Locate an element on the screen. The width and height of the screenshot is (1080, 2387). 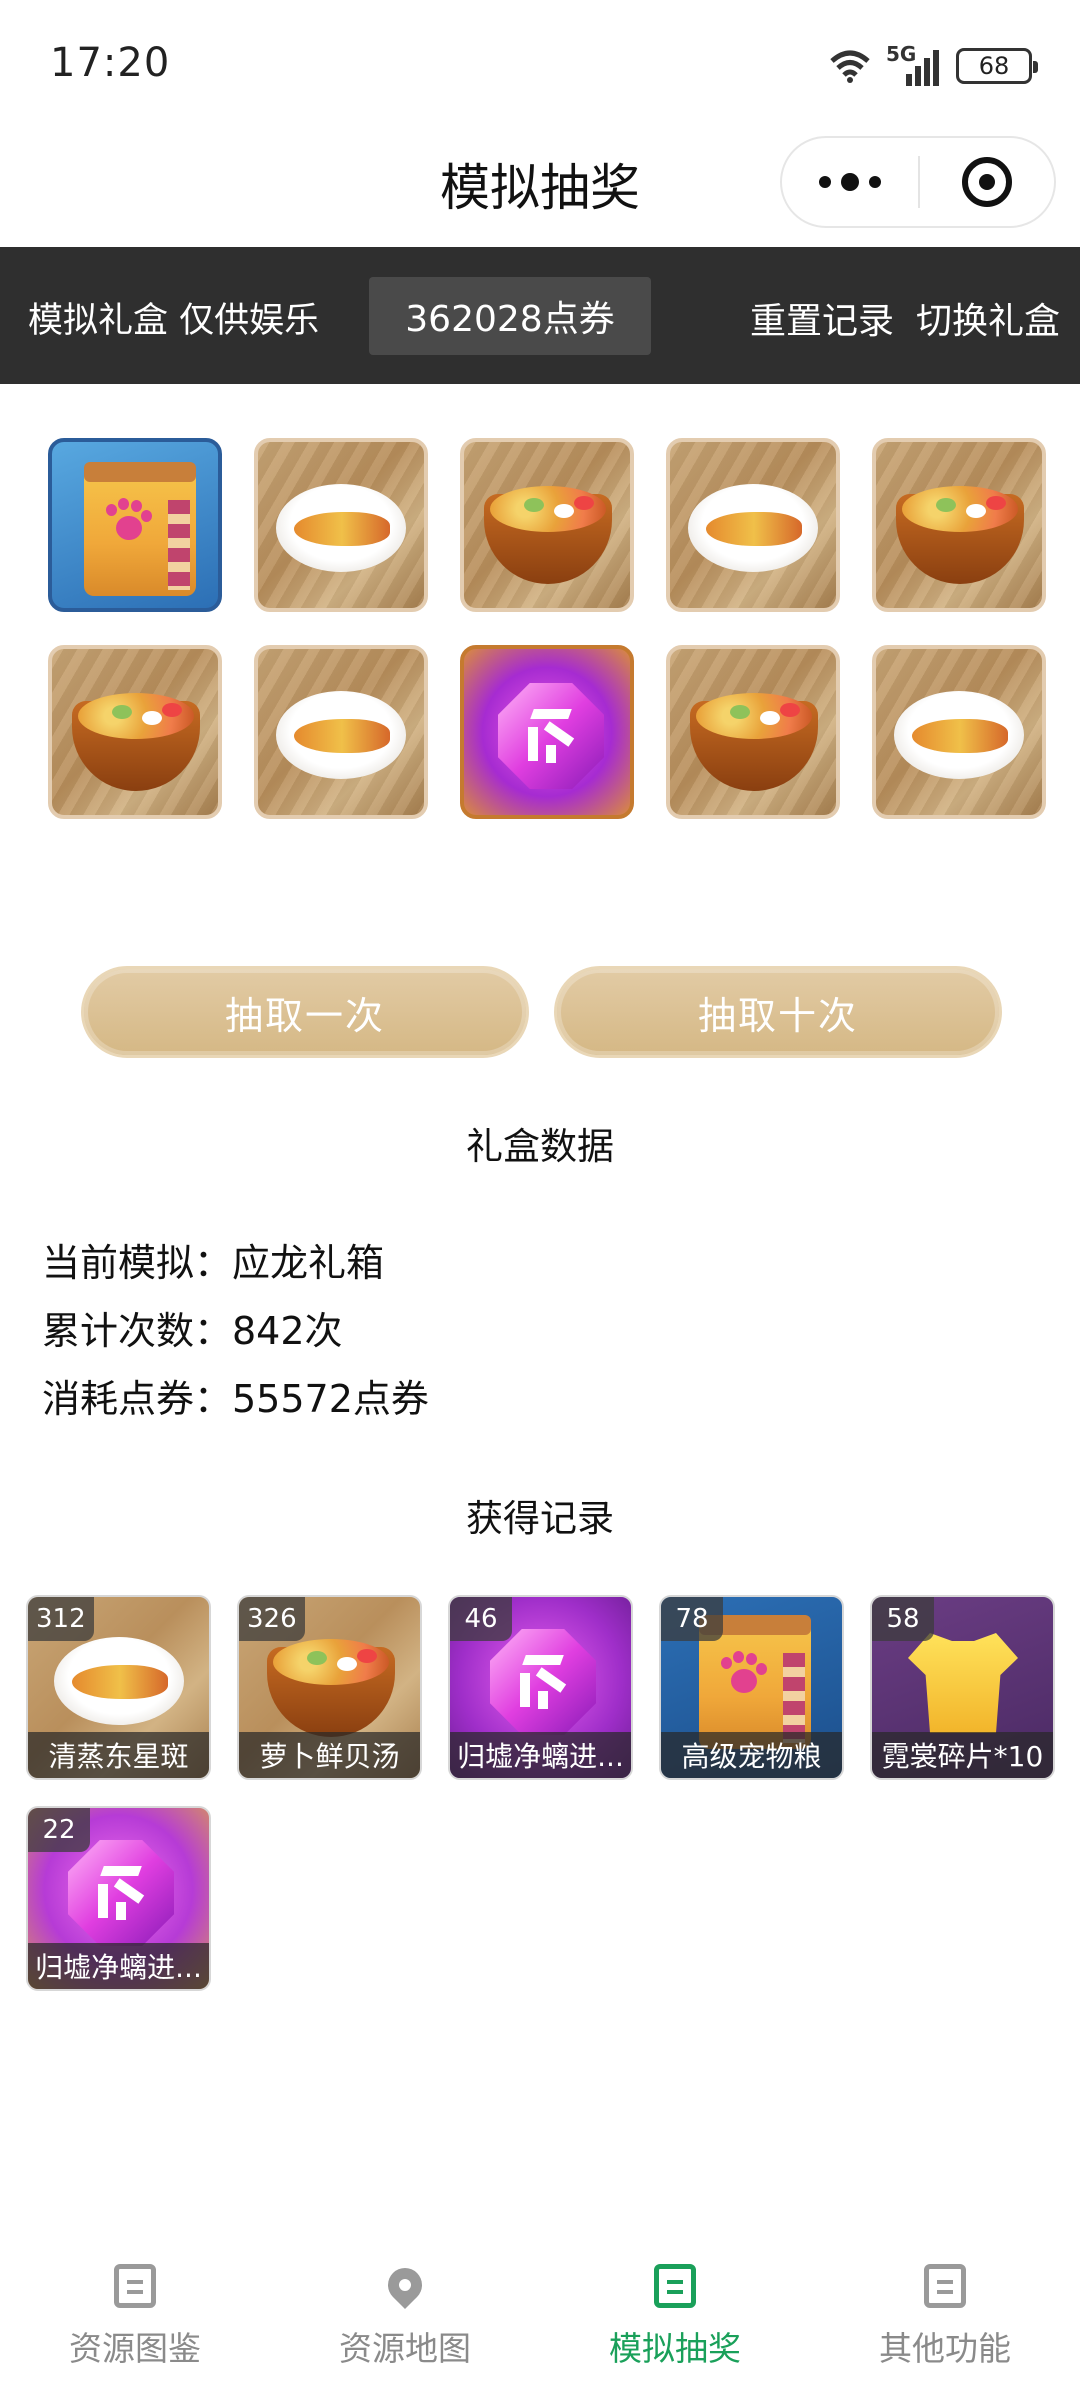
box-data-title: 礼盒数据 is located at coordinates (540, 1146).